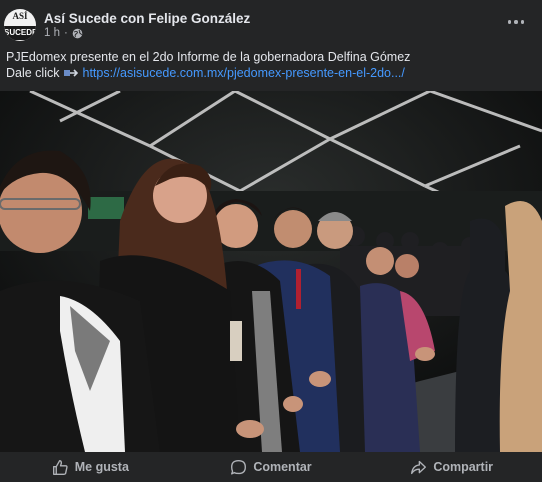  I want to click on comment-icon, so click(239, 467).